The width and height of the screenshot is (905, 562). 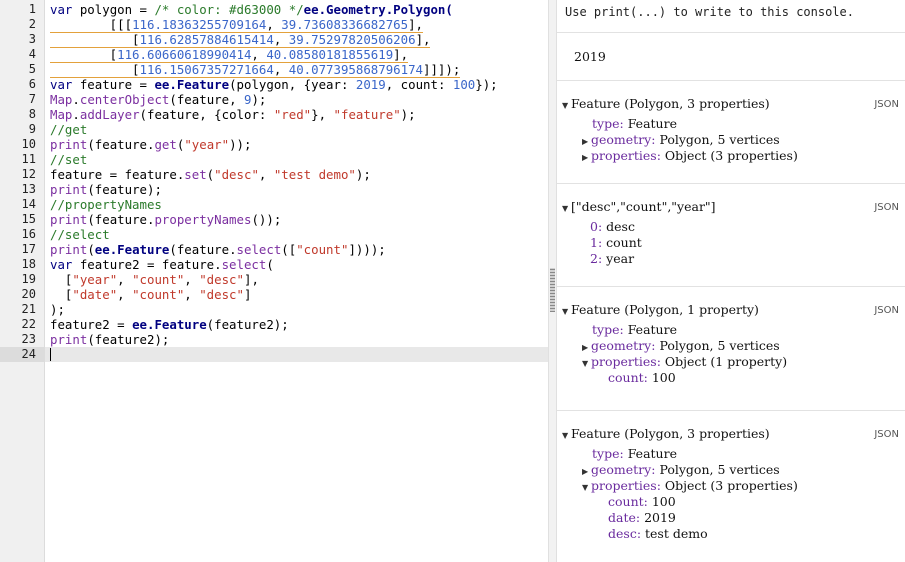 What do you see at coordinates (61, 99) in the screenshot?
I see `code-token: Map` at bounding box center [61, 99].